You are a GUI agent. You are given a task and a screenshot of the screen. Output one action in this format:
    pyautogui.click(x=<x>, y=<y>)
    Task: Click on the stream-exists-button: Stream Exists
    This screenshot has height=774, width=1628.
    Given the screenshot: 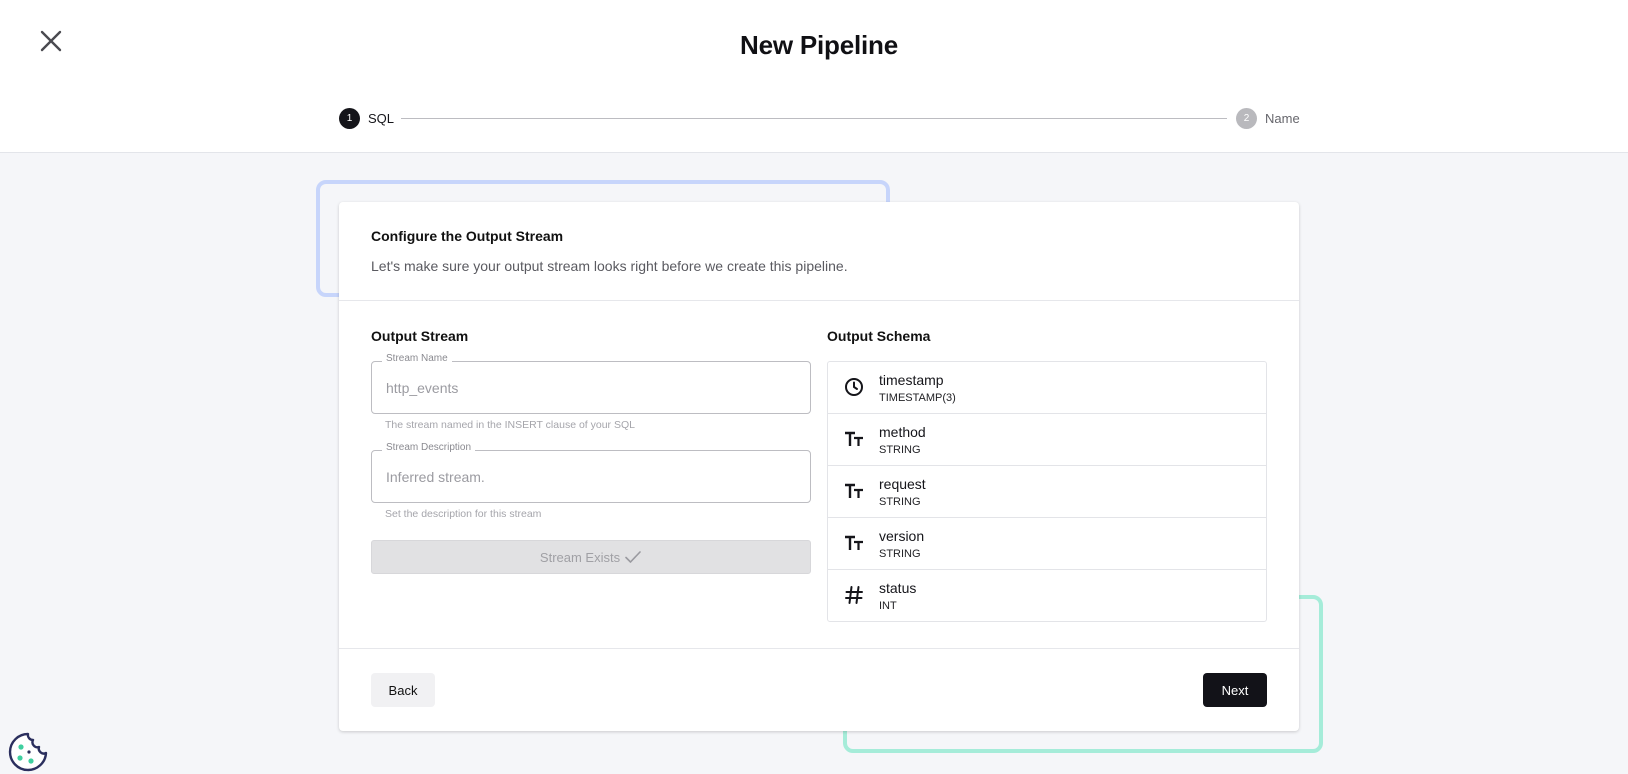 What is the action you would take?
    pyautogui.click(x=591, y=557)
    